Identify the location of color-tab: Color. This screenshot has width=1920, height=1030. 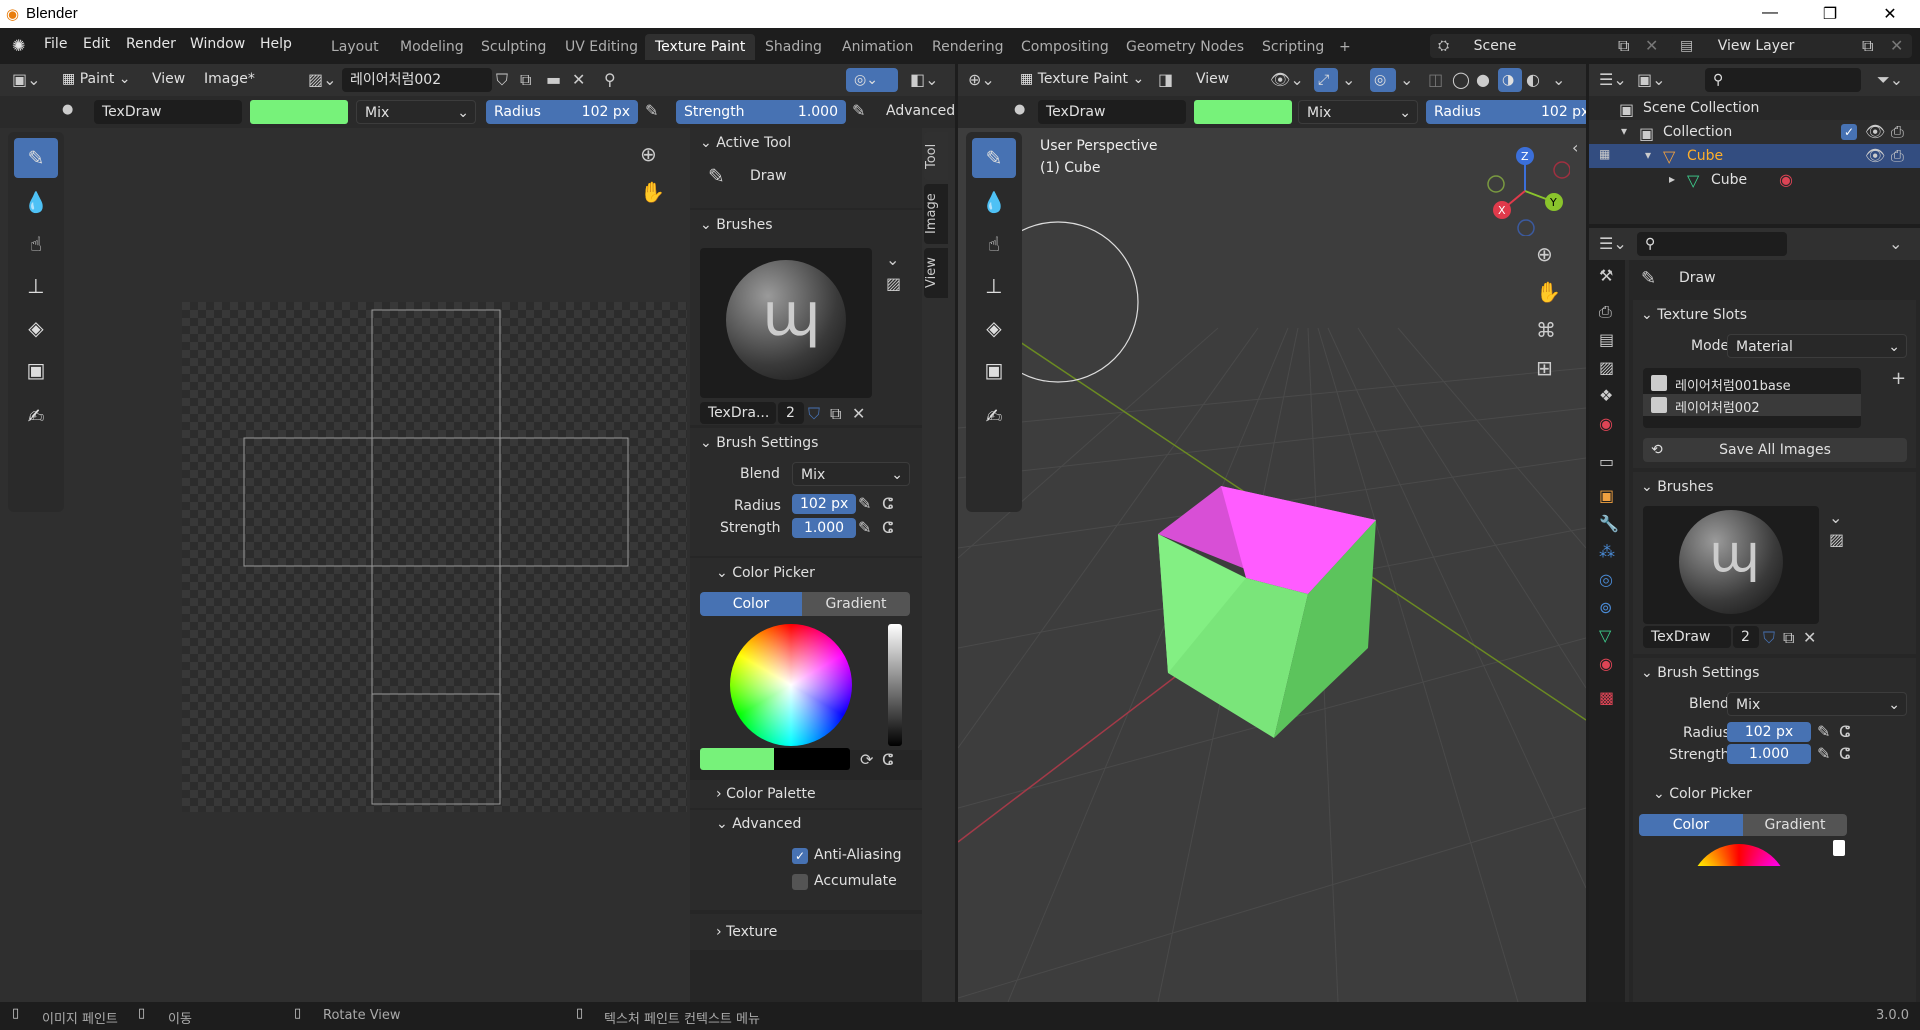
(751, 604).